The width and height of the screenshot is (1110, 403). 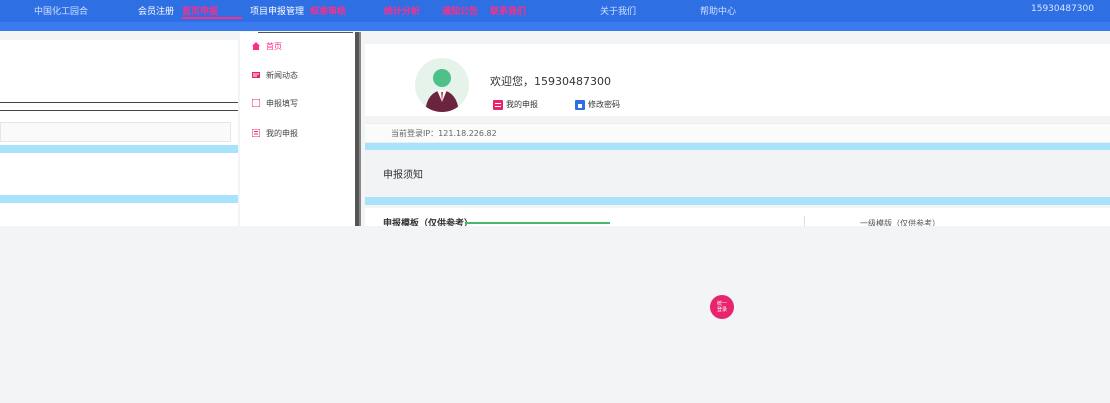 I want to click on nav-home-apply: 首页申报, so click(x=200, y=10).